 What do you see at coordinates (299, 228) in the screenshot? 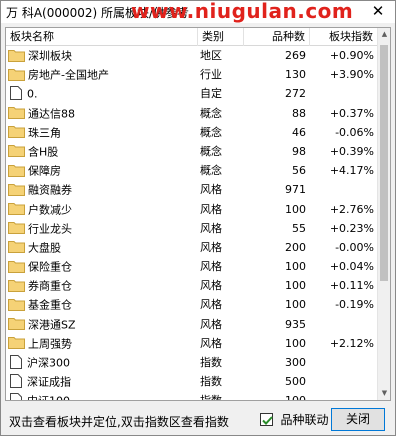
I see `stock-count: 55` at bounding box center [299, 228].